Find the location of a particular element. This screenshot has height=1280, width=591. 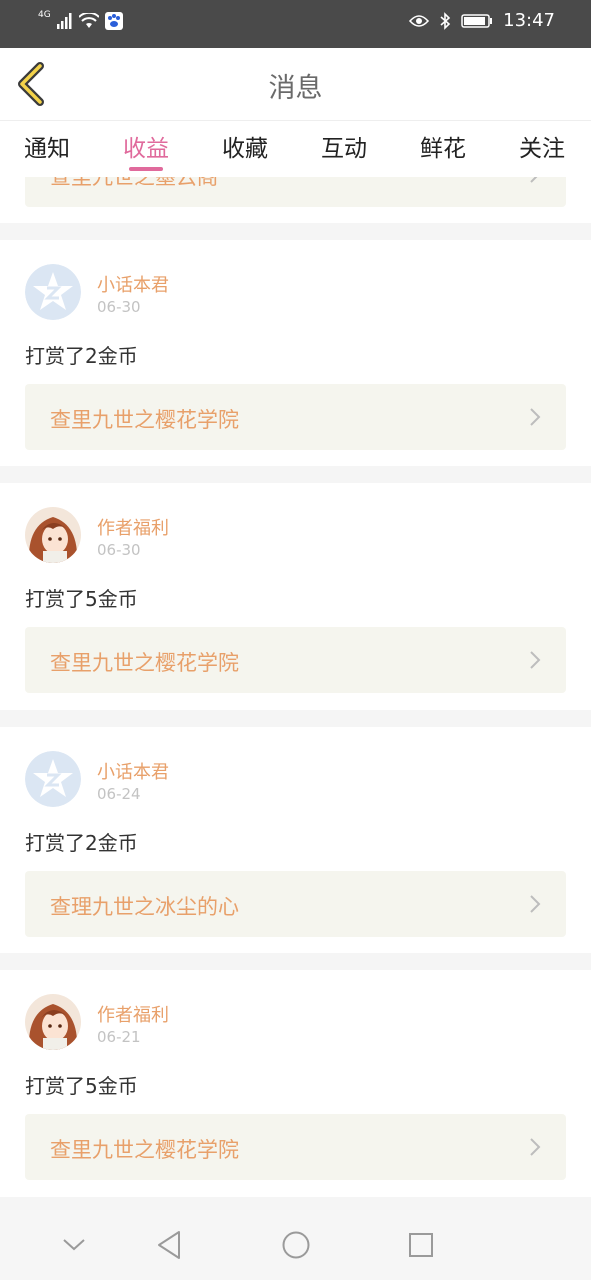

hide-nav-chevron-icon is located at coordinates (74, 1245).